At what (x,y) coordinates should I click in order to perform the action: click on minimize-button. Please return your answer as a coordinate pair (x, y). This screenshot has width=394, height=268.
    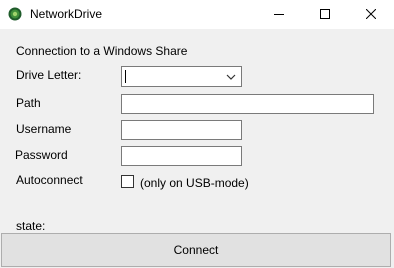
    Looking at the image, I should click on (279, 14).